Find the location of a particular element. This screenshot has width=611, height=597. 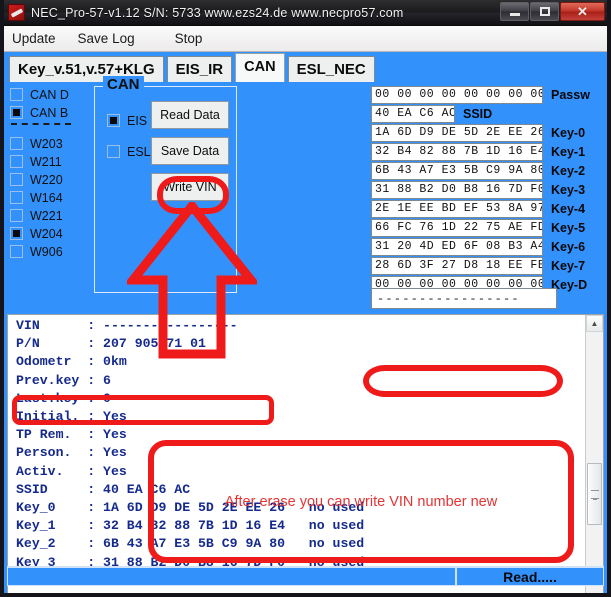

checkbox-label: W220 is located at coordinates (46, 179).